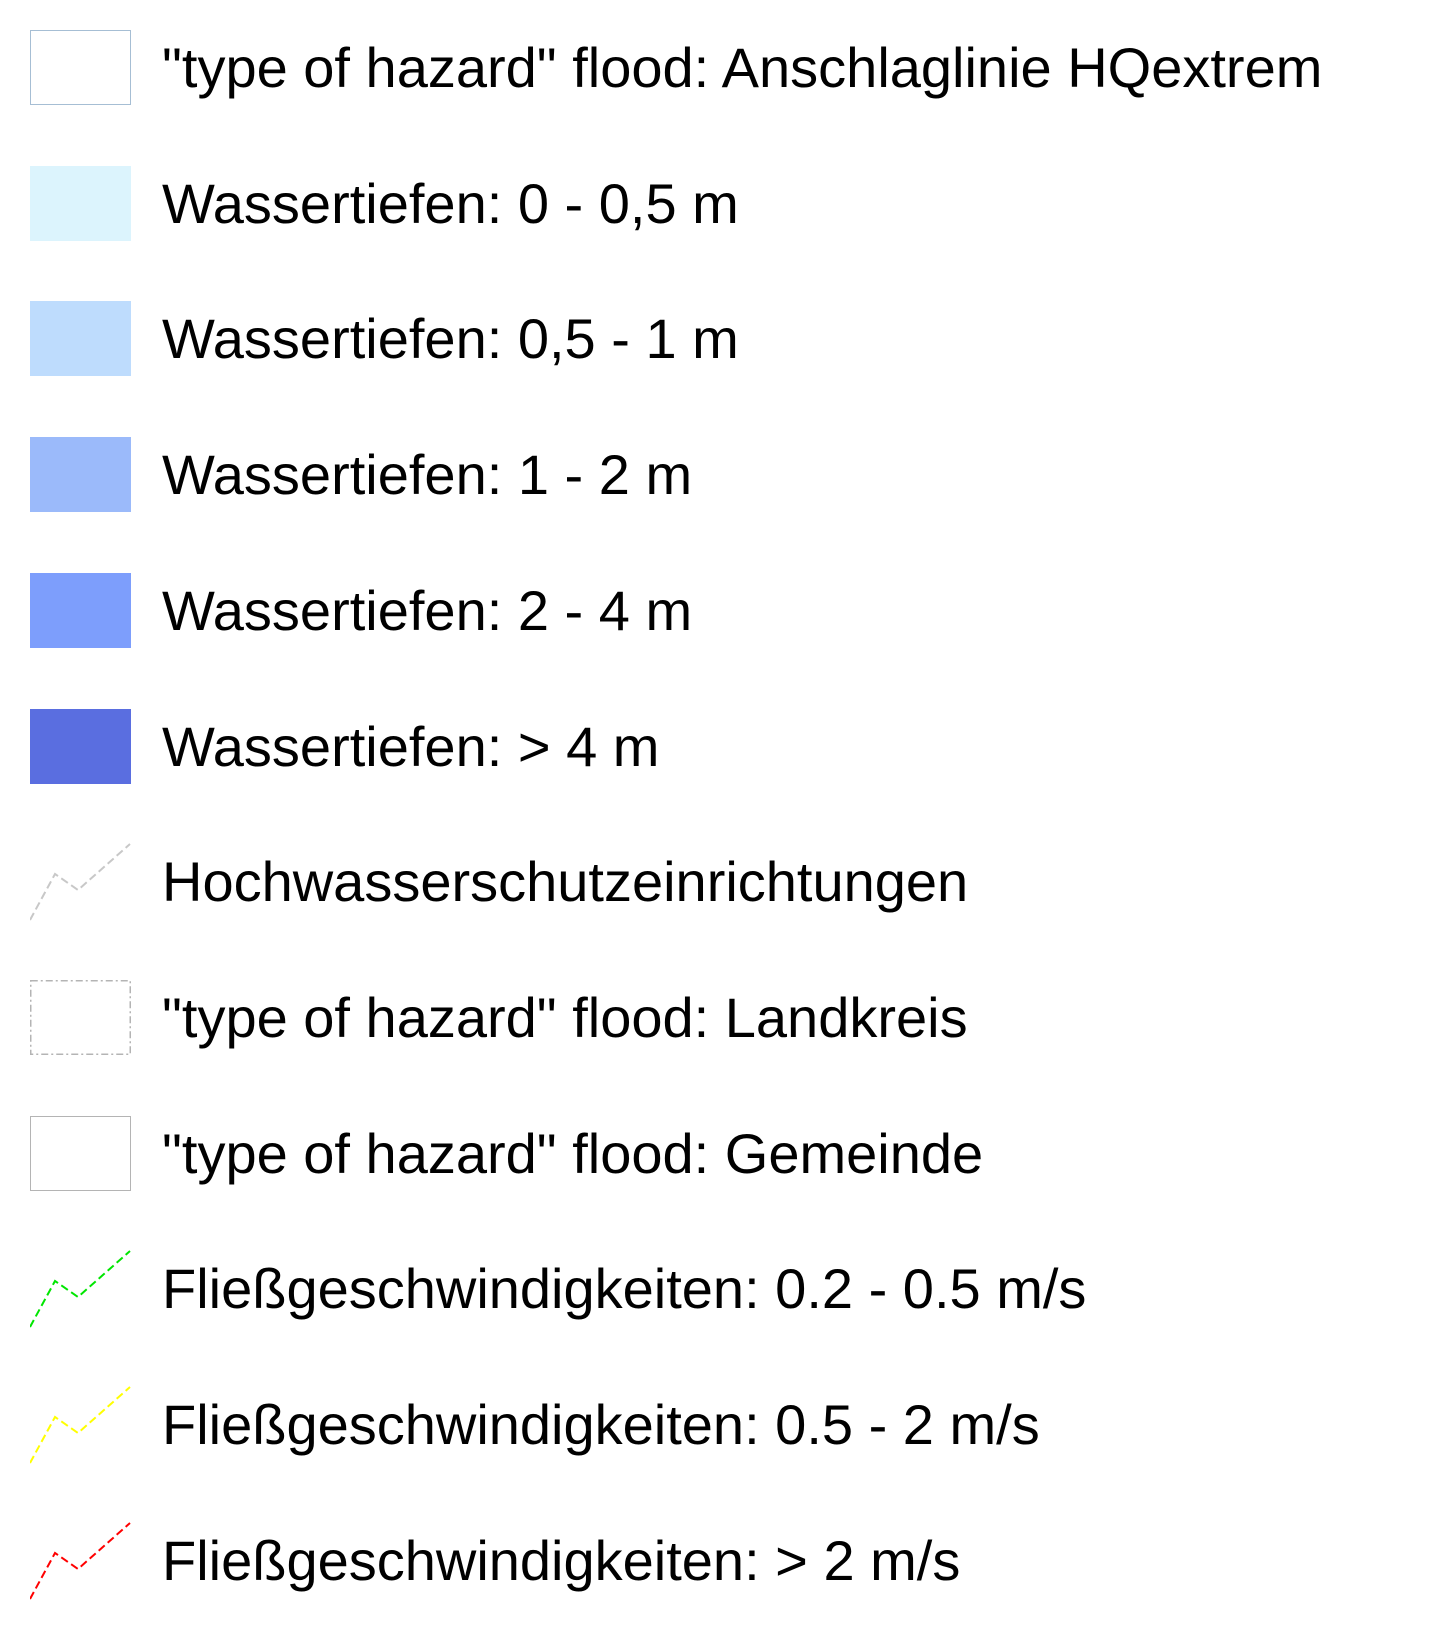 Image resolution: width=1440 pixels, height=1643 pixels. I want to click on legend-item-hochwasserschutz: Hochwasserschutzeinrichtungen, so click(720, 903).